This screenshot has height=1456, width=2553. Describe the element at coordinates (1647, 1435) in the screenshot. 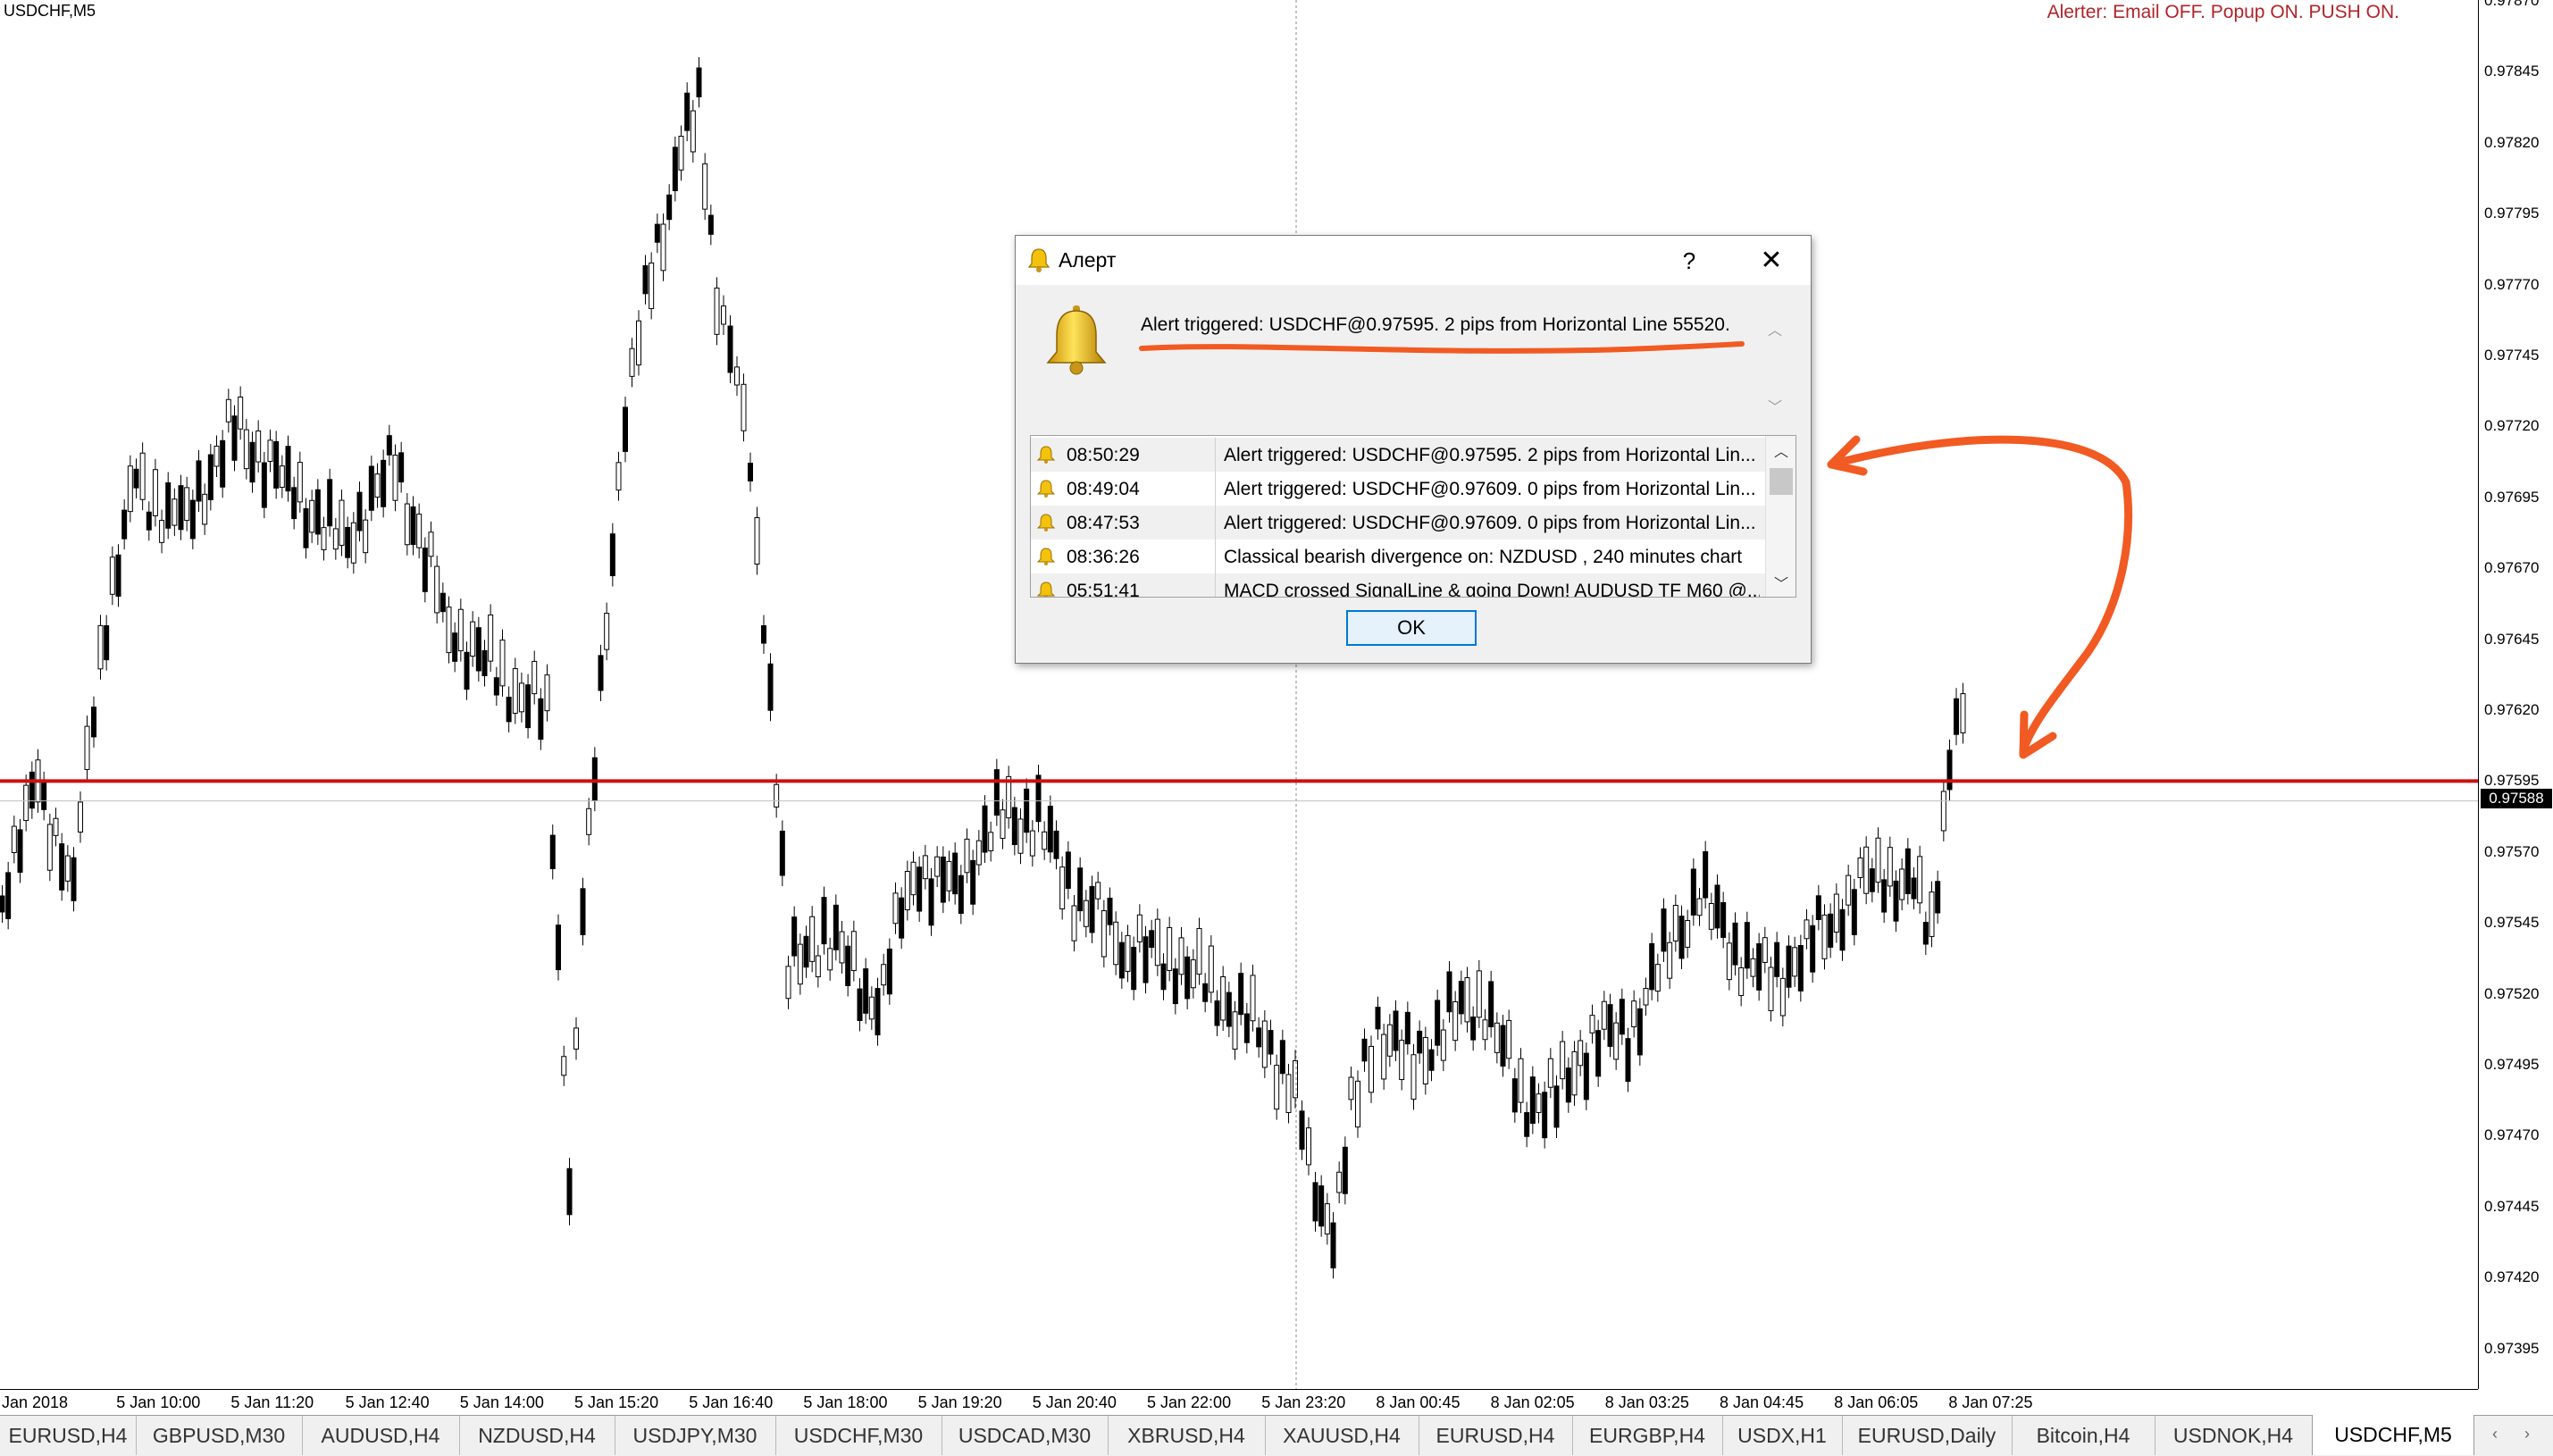

I see `chart-tab: EURGBP,H4` at that location.